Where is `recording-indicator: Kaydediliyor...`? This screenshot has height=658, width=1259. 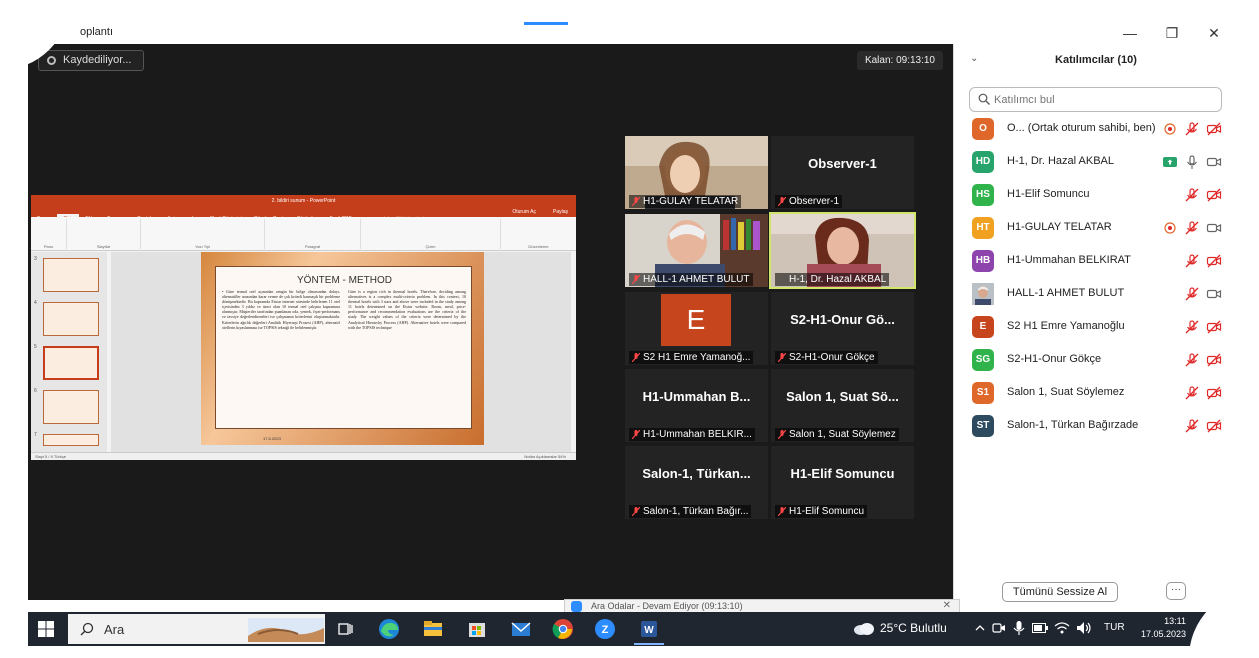
recording-indicator: Kaydediliyor... is located at coordinates (91, 60).